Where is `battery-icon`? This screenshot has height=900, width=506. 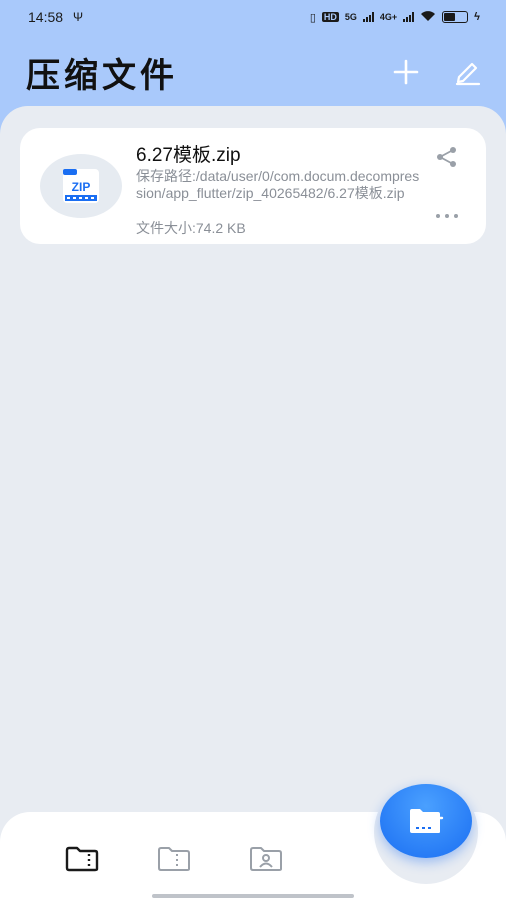 battery-icon is located at coordinates (455, 17).